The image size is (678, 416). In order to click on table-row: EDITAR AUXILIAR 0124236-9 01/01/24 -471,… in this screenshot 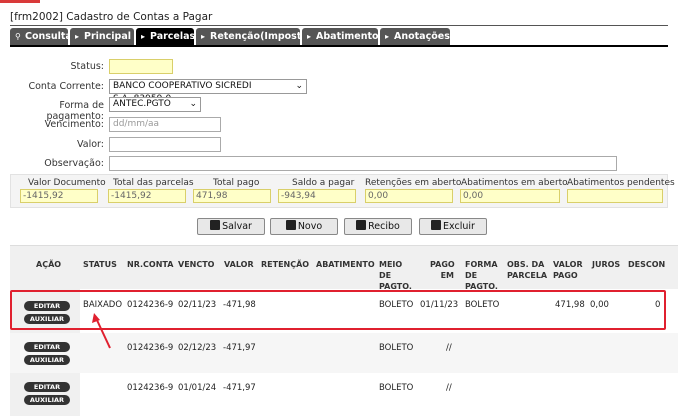, I will do `click(344, 394)`.